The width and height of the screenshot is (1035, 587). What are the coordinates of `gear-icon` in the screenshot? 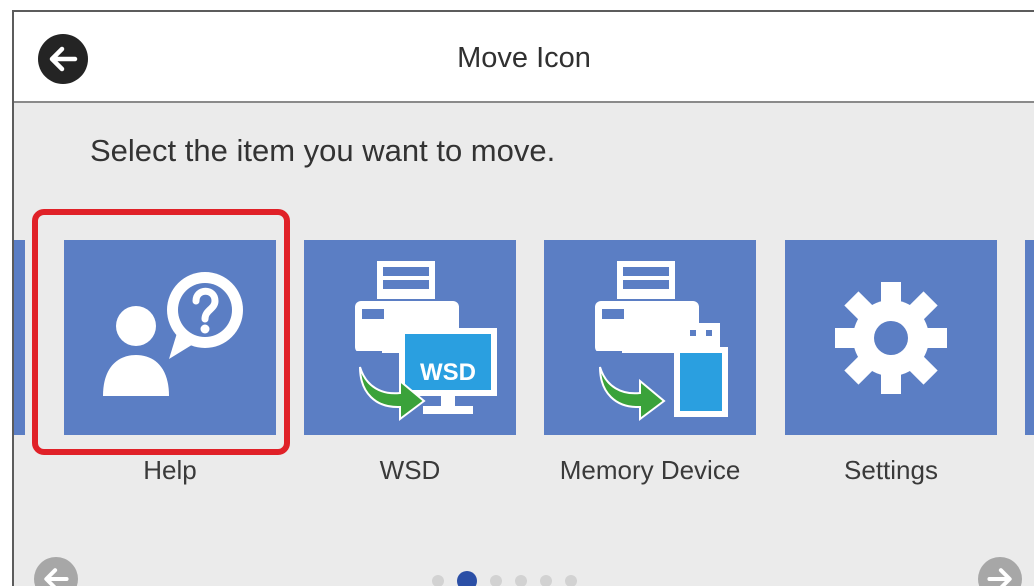 It's located at (891, 337).